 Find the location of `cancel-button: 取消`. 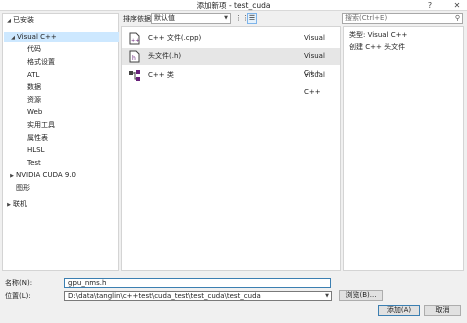

cancel-button: 取消 is located at coordinates (442, 310).